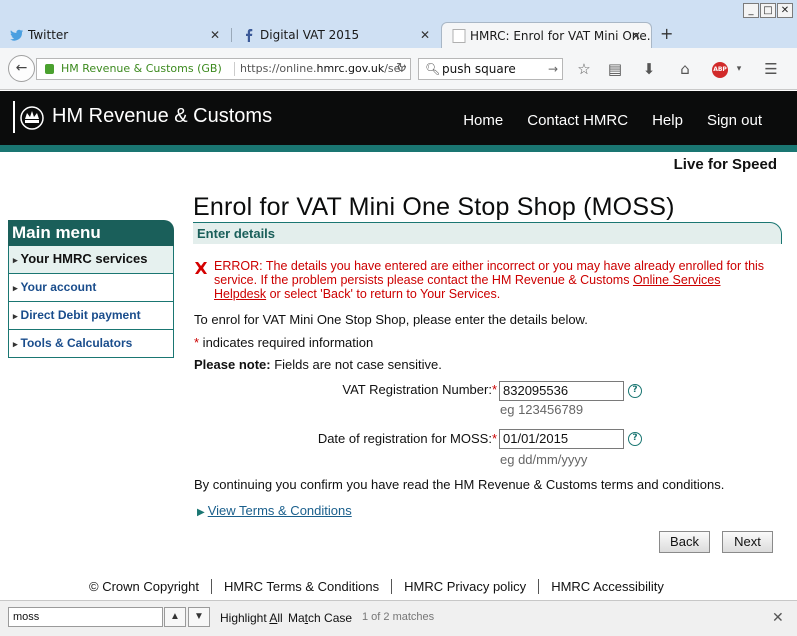 The width and height of the screenshot is (797, 636). I want to click on find-input: moss, so click(85, 617).